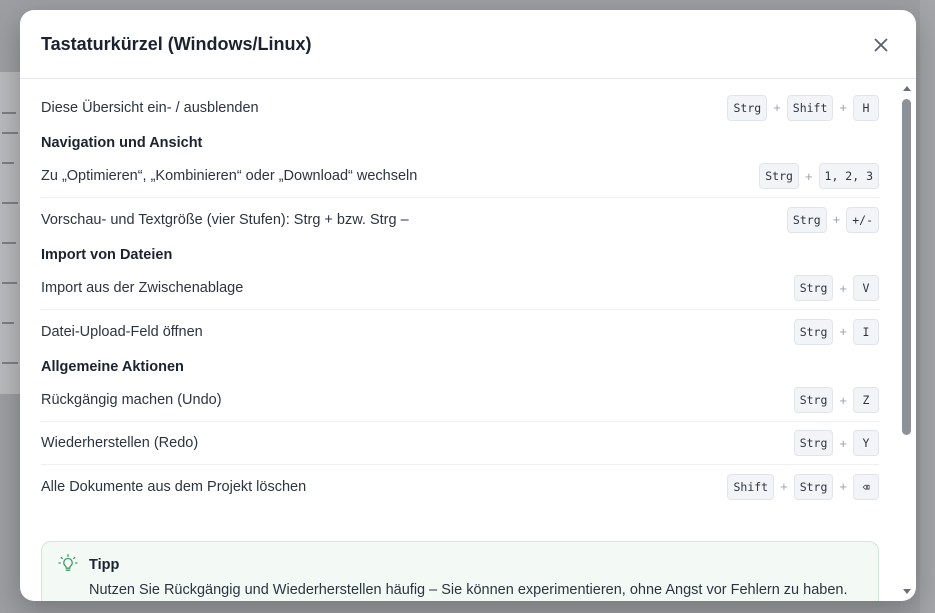  Describe the element at coordinates (862, 219) in the screenshot. I see `key-cap: +/-` at that location.